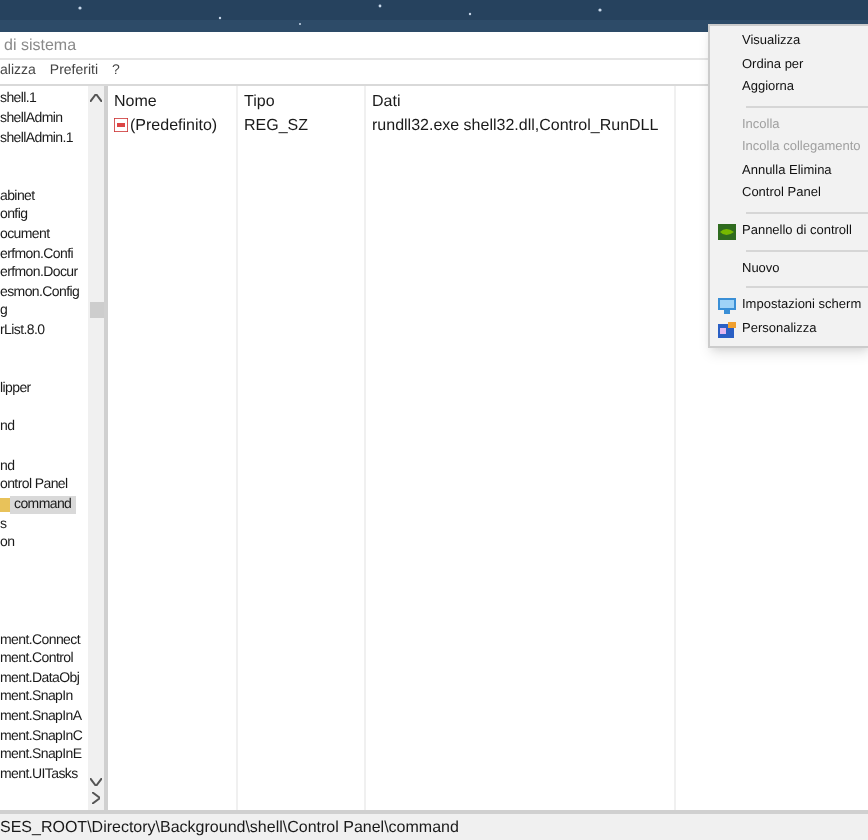 Image resolution: width=868 pixels, height=840 pixels. Describe the element at coordinates (229, 827) in the screenshot. I see `status-bar-path: SES_ROOT\Directory\Background\shell\Control Panel\command` at that location.